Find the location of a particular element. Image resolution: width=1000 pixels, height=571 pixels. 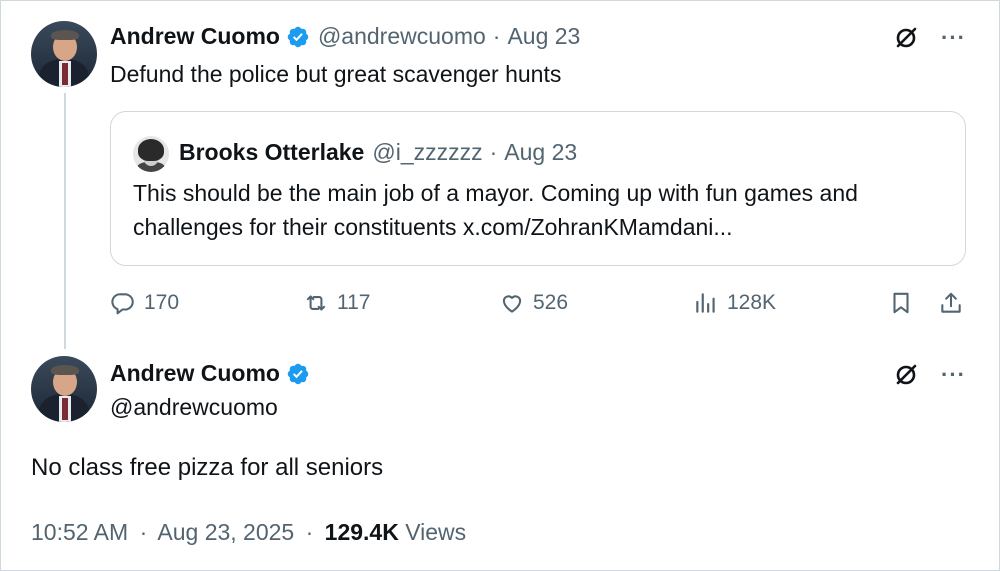

verified-badge-icon is located at coordinates (298, 36).